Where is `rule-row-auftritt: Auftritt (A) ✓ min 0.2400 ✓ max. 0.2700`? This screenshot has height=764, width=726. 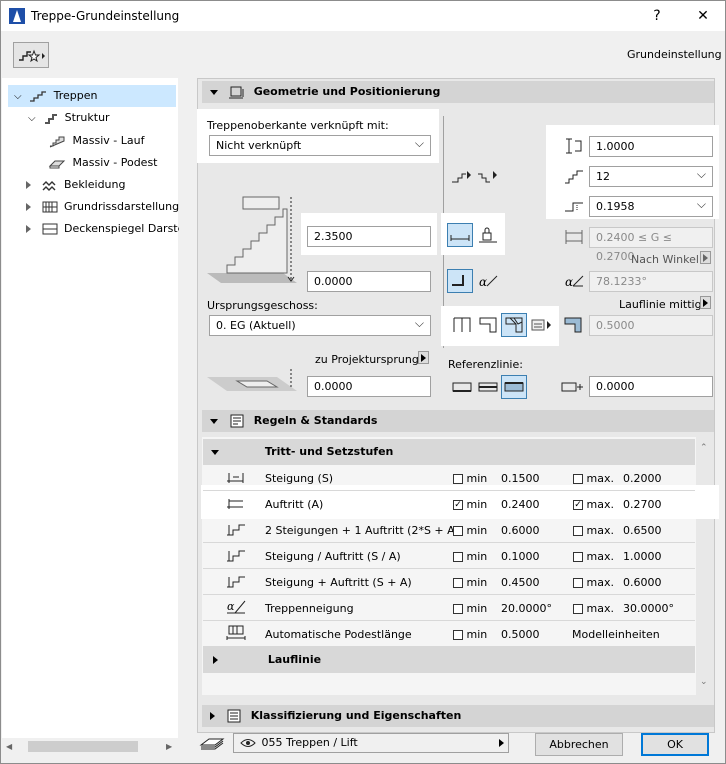 rule-row-auftritt: Auftritt (A) ✓ min 0.2400 ✓ max. 0.2700 is located at coordinates (449, 504).